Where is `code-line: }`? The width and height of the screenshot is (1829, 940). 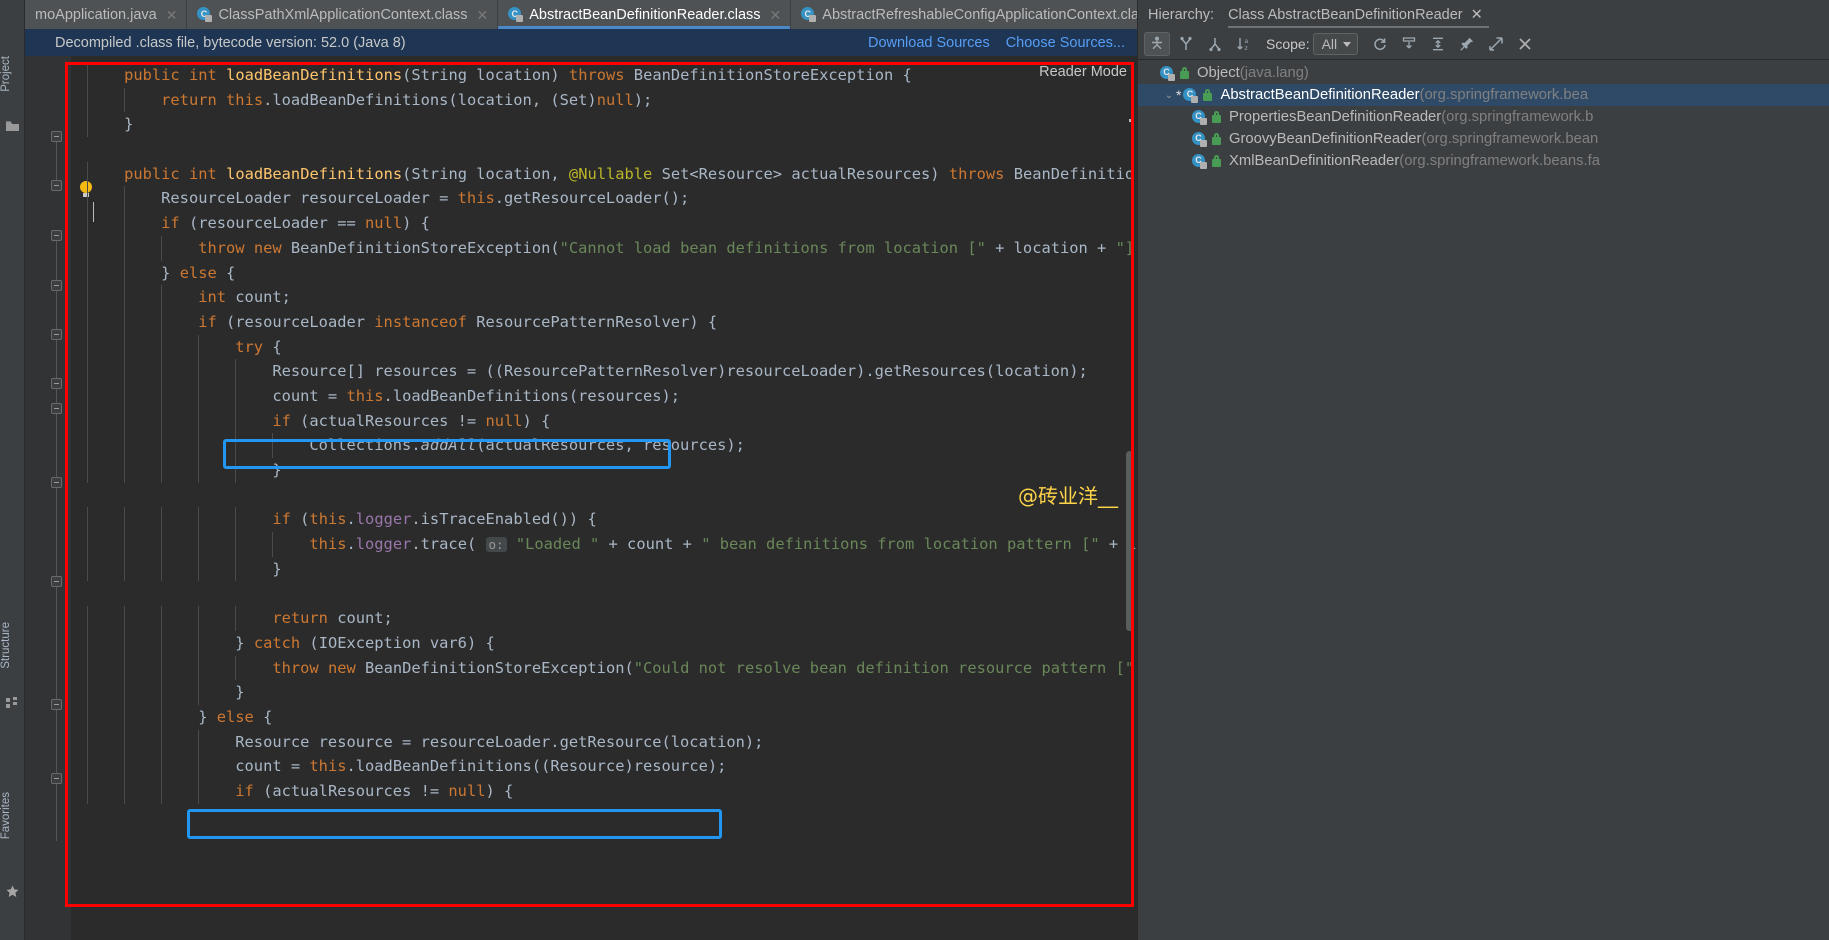
code-line: } is located at coordinates (604, 470).